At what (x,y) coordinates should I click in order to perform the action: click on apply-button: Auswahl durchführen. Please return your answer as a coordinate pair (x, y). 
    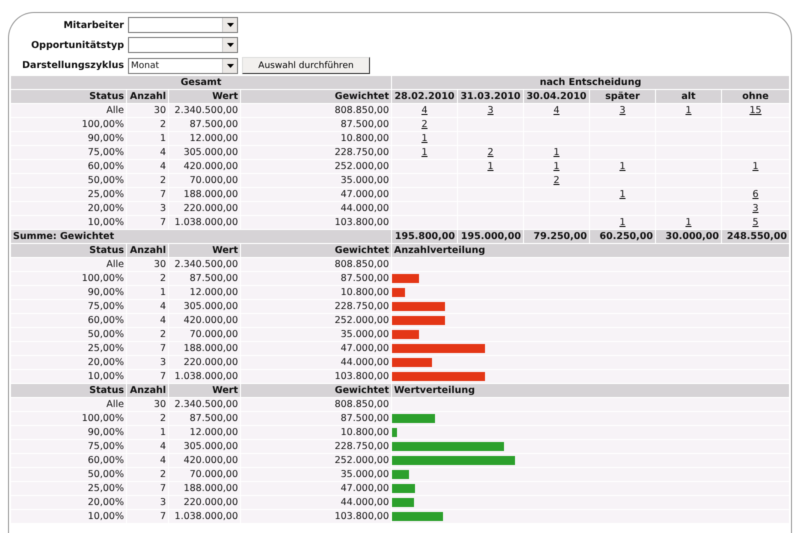
    Looking at the image, I should click on (306, 65).